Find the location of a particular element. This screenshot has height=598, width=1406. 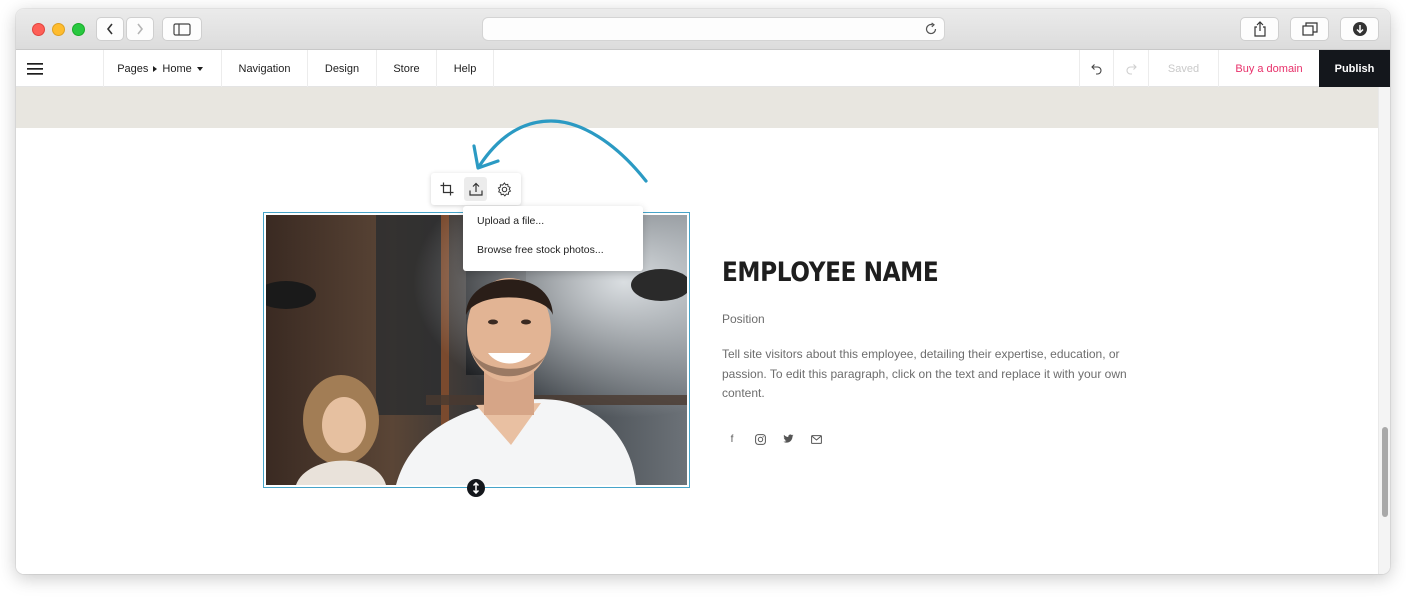

image-toolbar is located at coordinates (476, 189).